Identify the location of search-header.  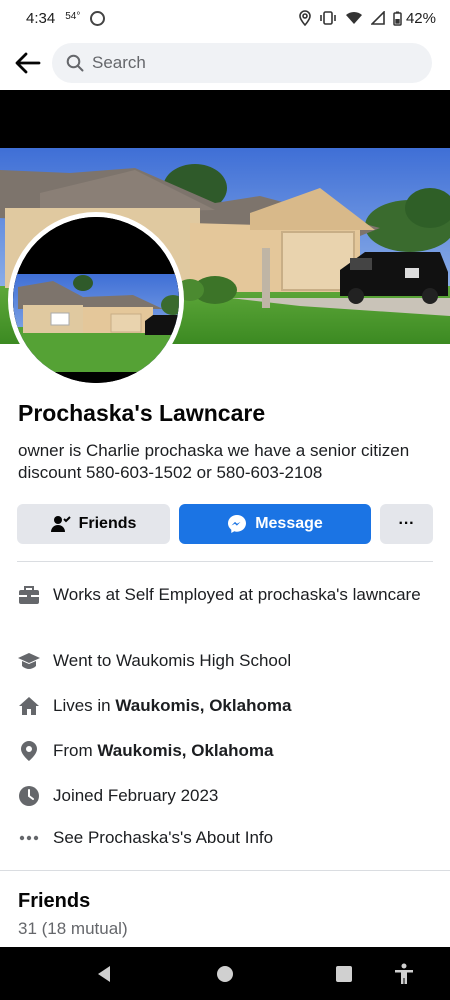
(225, 63).